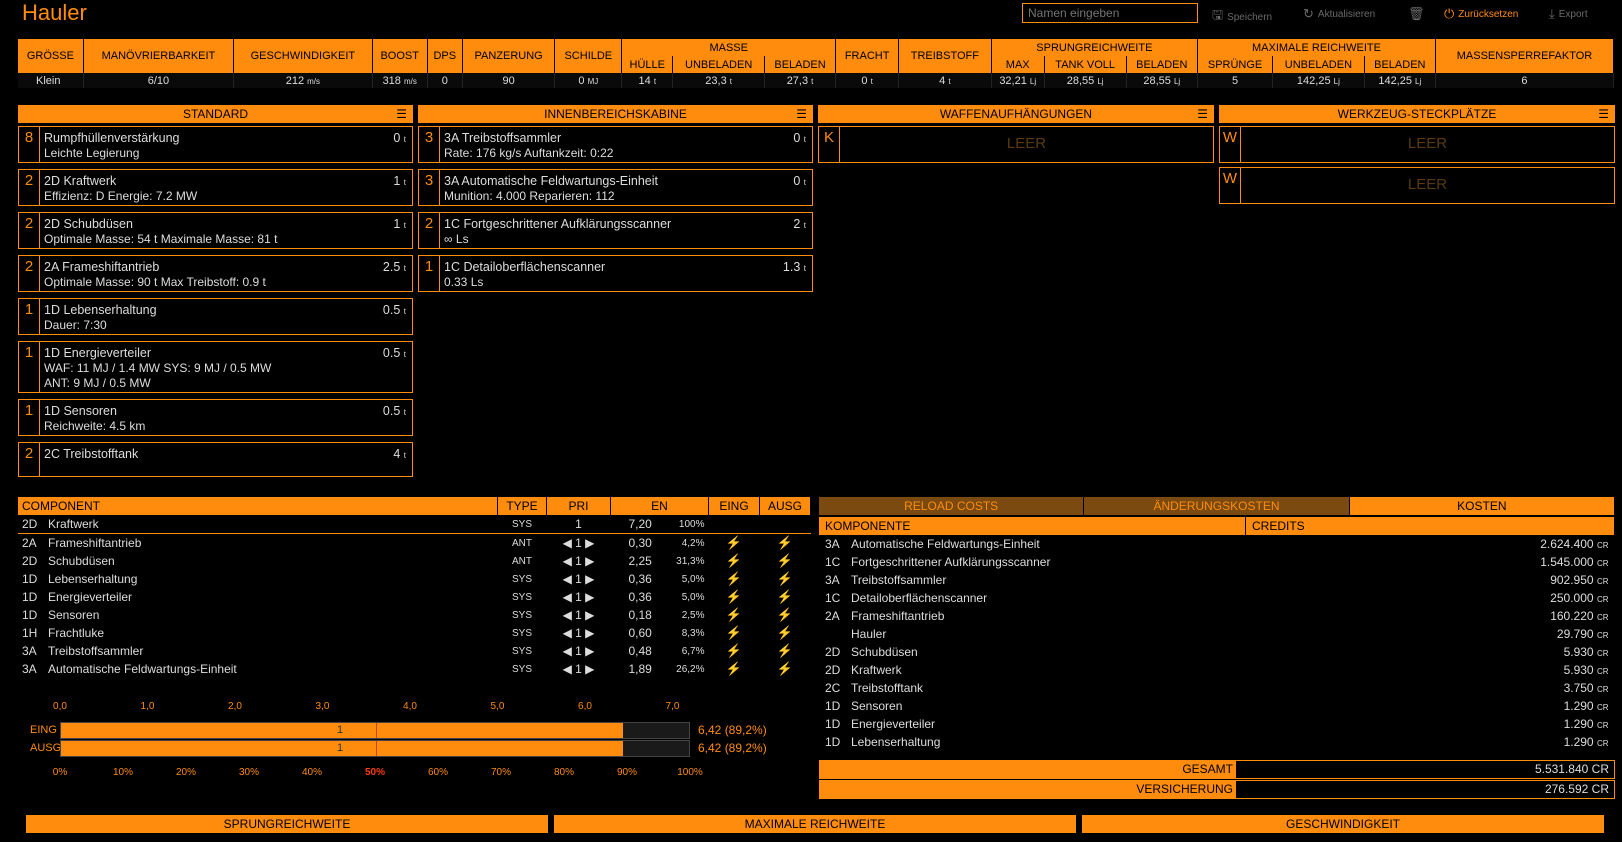 The width and height of the screenshot is (1622, 842). I want to click on module-name: 2A Frameshiftantrieb, so click(102, 267).